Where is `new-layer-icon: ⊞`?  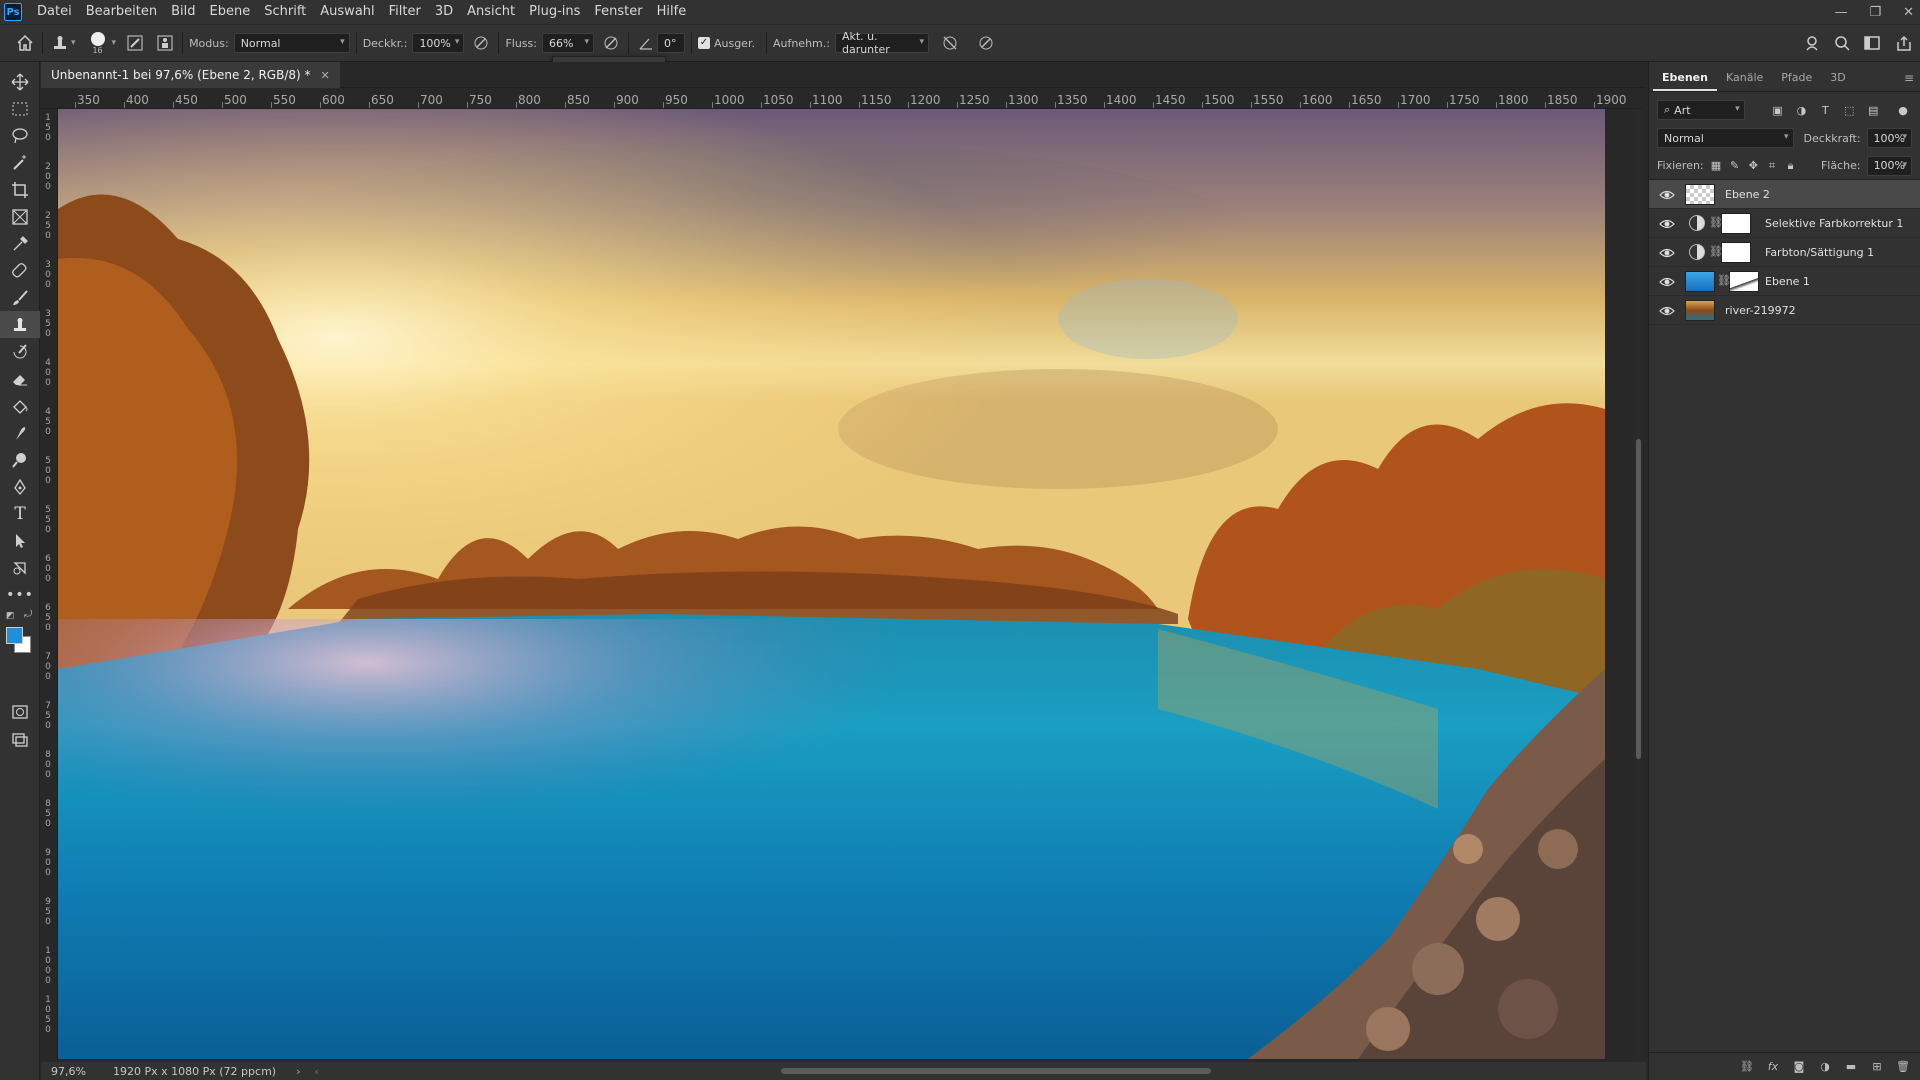
new-layer-icon: ⊞ is located at coordinates (1877, 1067).